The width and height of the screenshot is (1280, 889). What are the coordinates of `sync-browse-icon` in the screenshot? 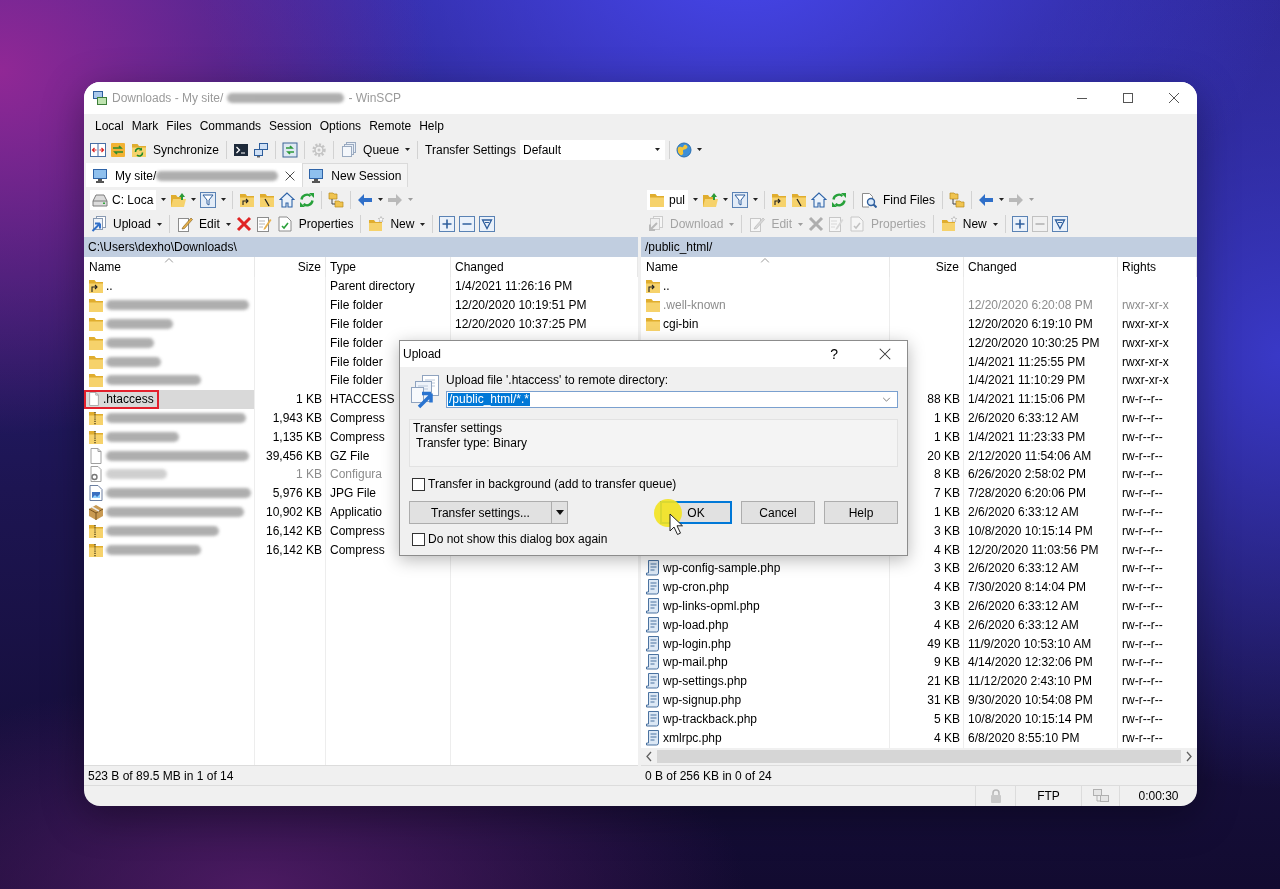 It's located at (118, 149).